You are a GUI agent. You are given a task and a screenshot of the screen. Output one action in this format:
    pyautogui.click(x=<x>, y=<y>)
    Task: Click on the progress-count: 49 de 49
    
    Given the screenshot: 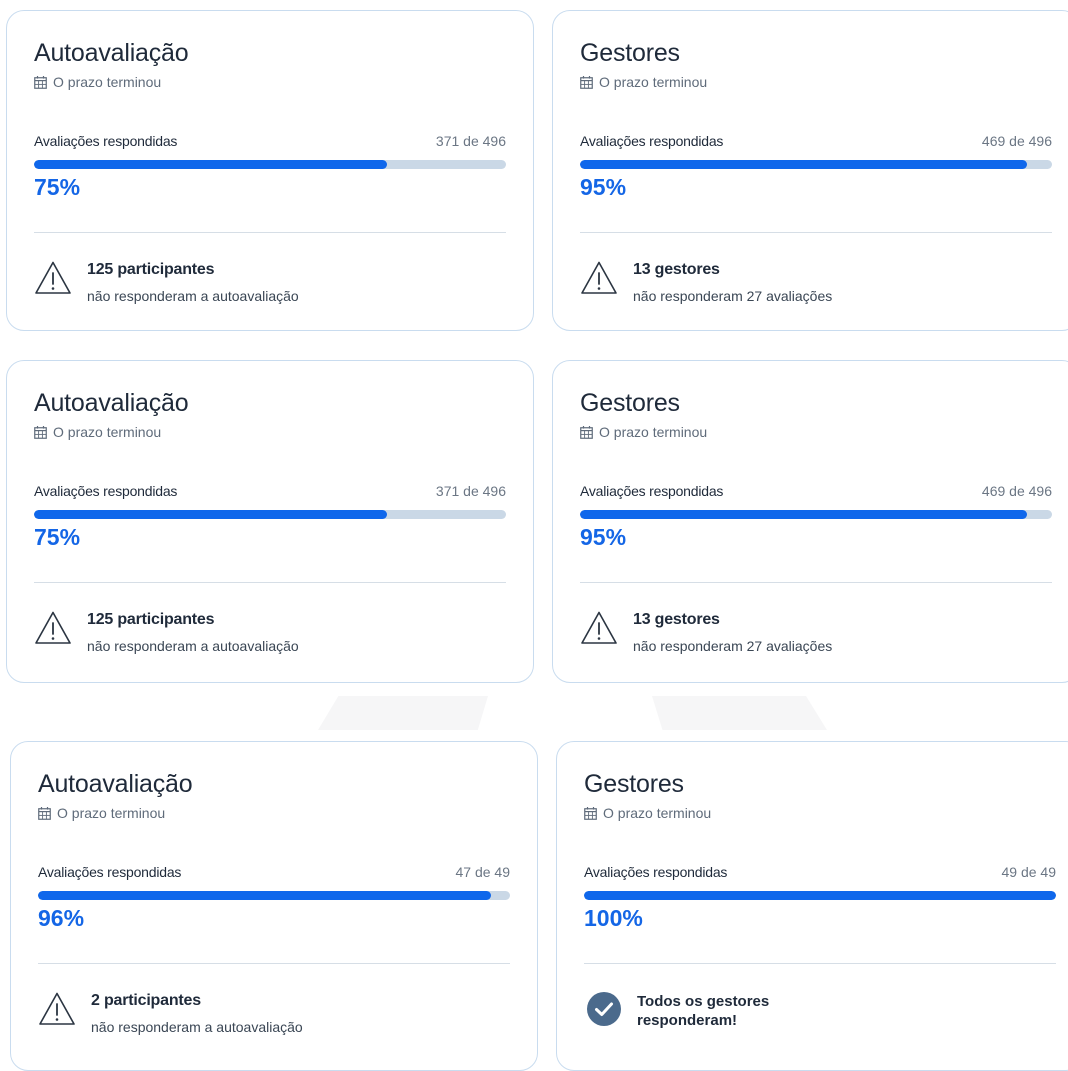 What is the action you would take?
    pyautogui.click(x=1029, y=872)
    